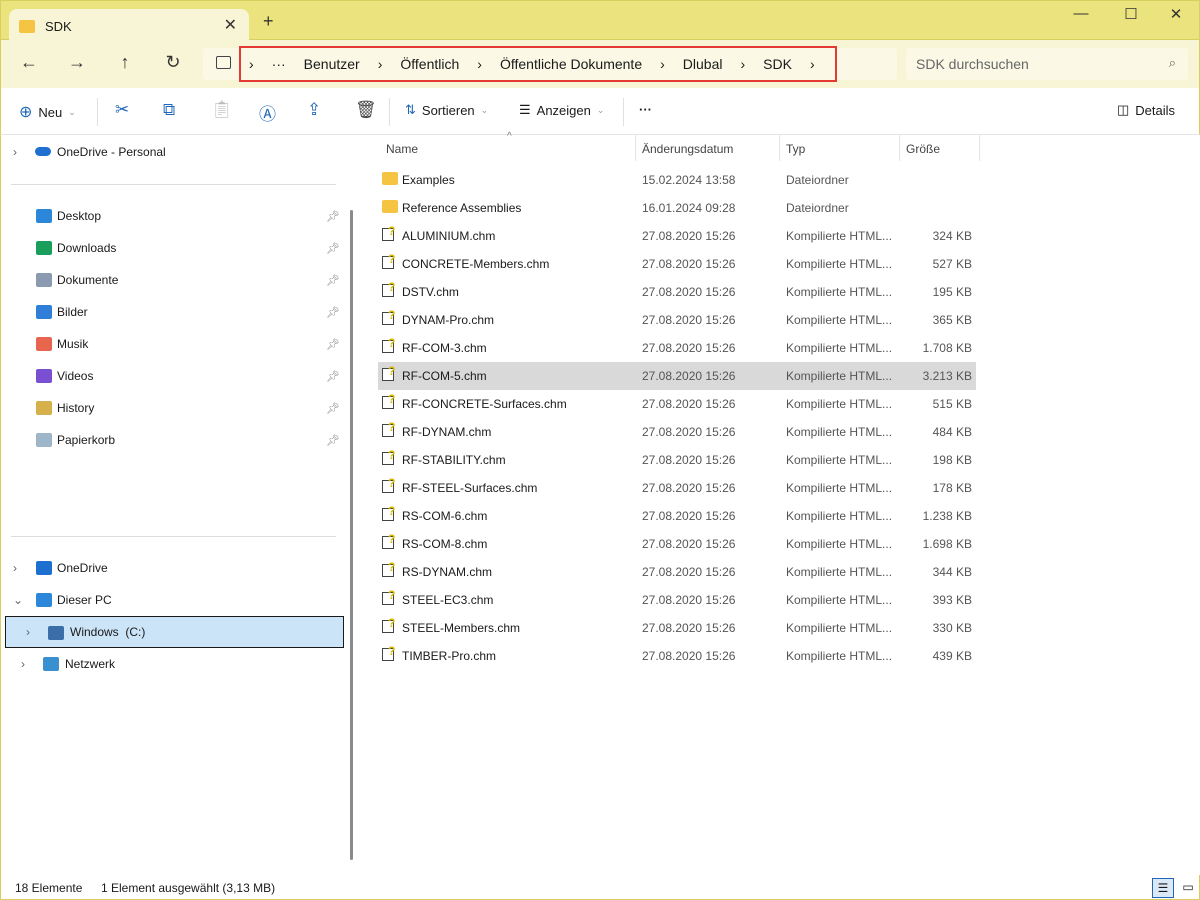 The image size is (1200, 900). What do you see at coordinates (314, 110) in the screenshot?
I see `share-icon: ⇪` at bounding box center [314, 110].